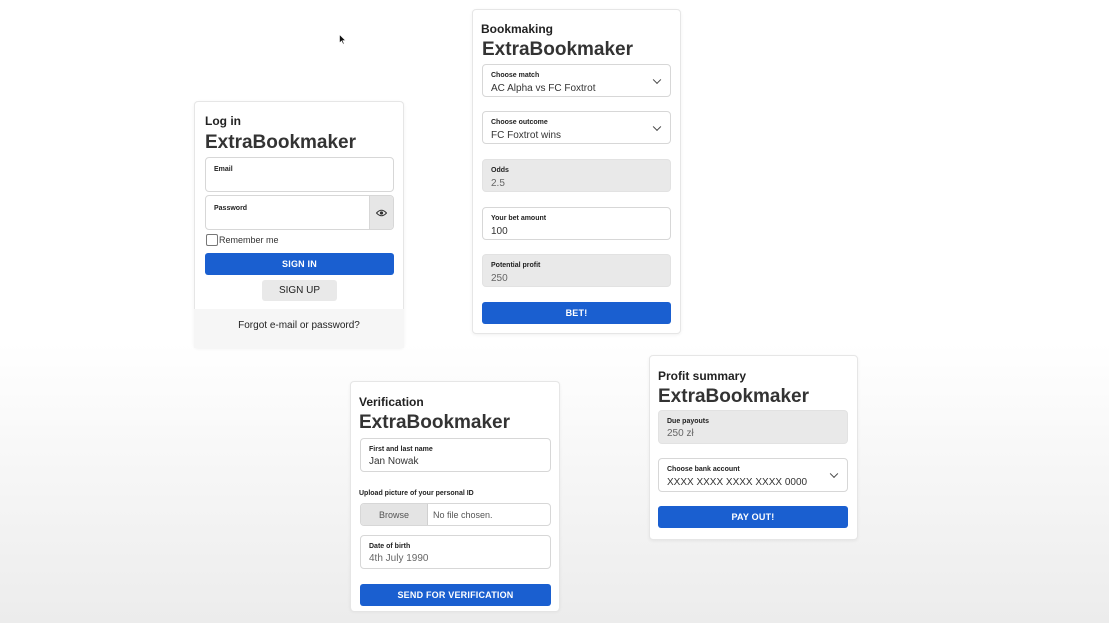  I want to click on id-file-input: Browse No file chosen., so click(455, 514).